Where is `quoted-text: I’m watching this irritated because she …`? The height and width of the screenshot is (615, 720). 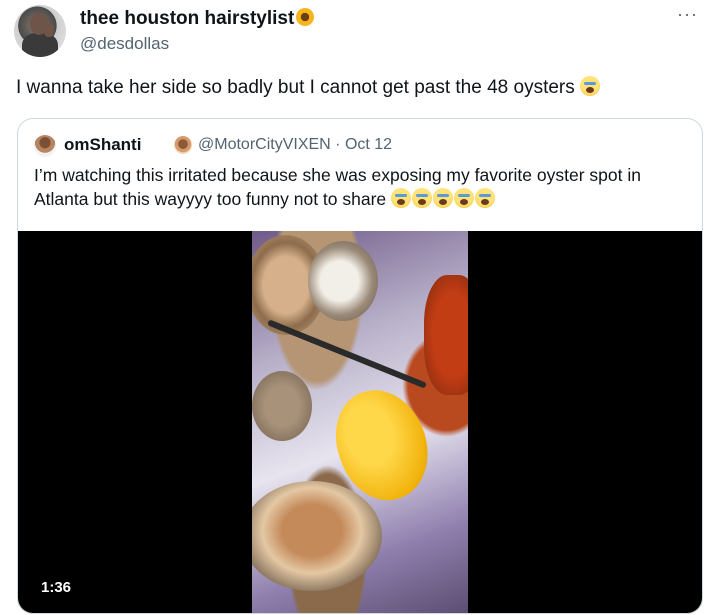
quoted-text: I’m watching this irritated because she … is located at coordinates (364, 187).